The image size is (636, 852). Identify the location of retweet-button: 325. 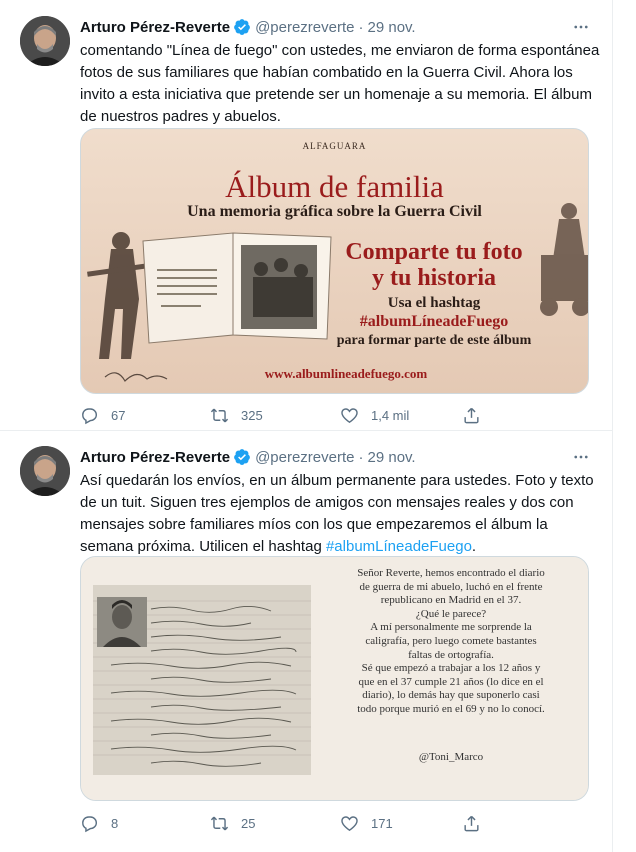
(275, 415).